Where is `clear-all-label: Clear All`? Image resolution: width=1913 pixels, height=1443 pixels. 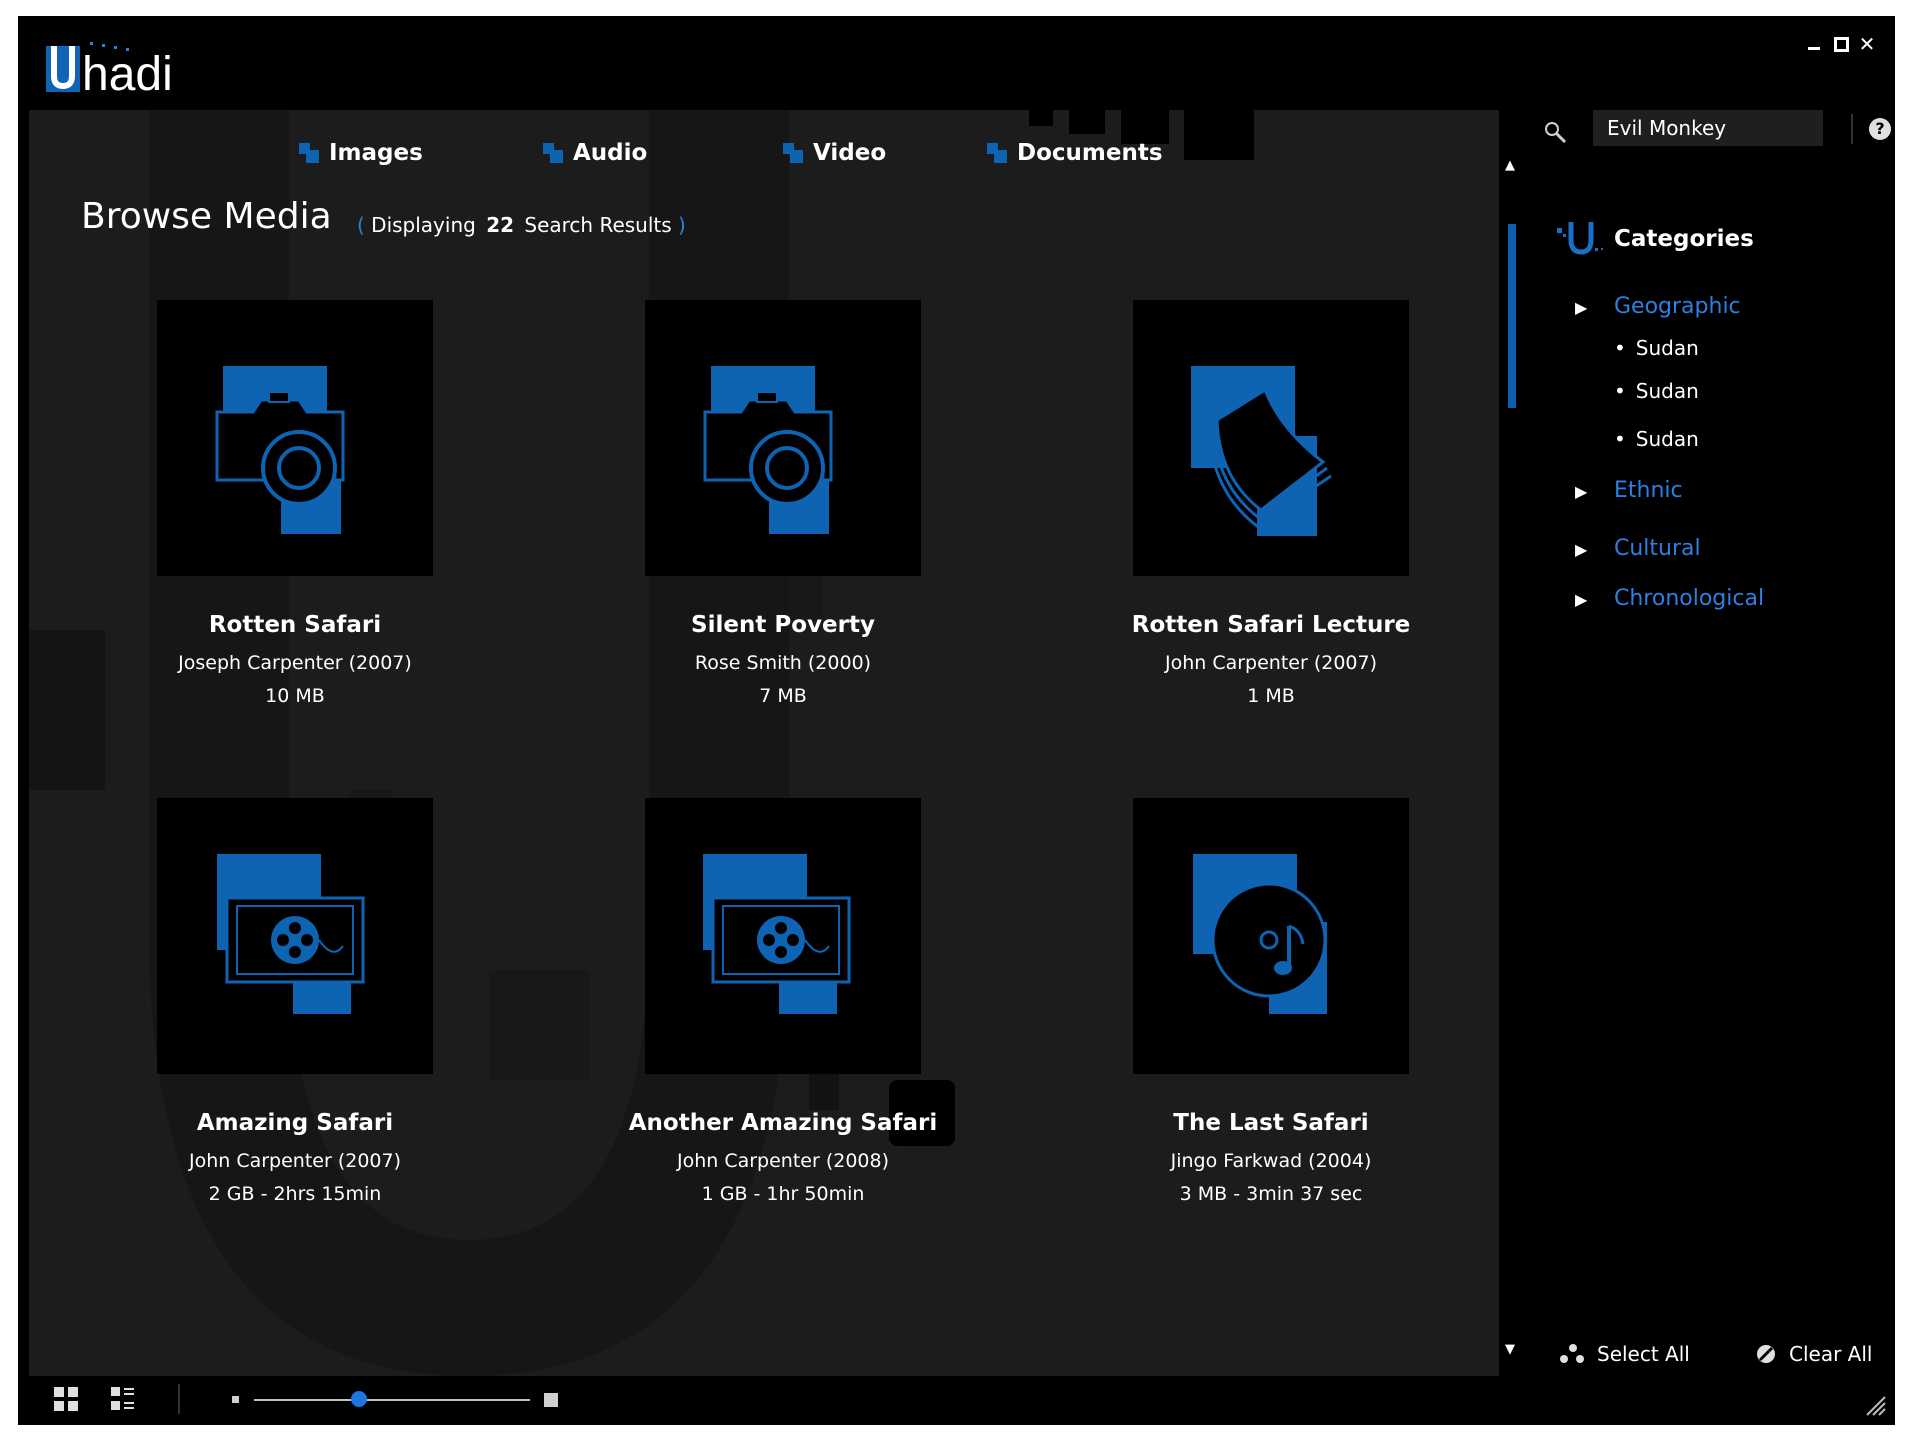
clear-all-label: Clear All is located at coordinates (1831, 1354).